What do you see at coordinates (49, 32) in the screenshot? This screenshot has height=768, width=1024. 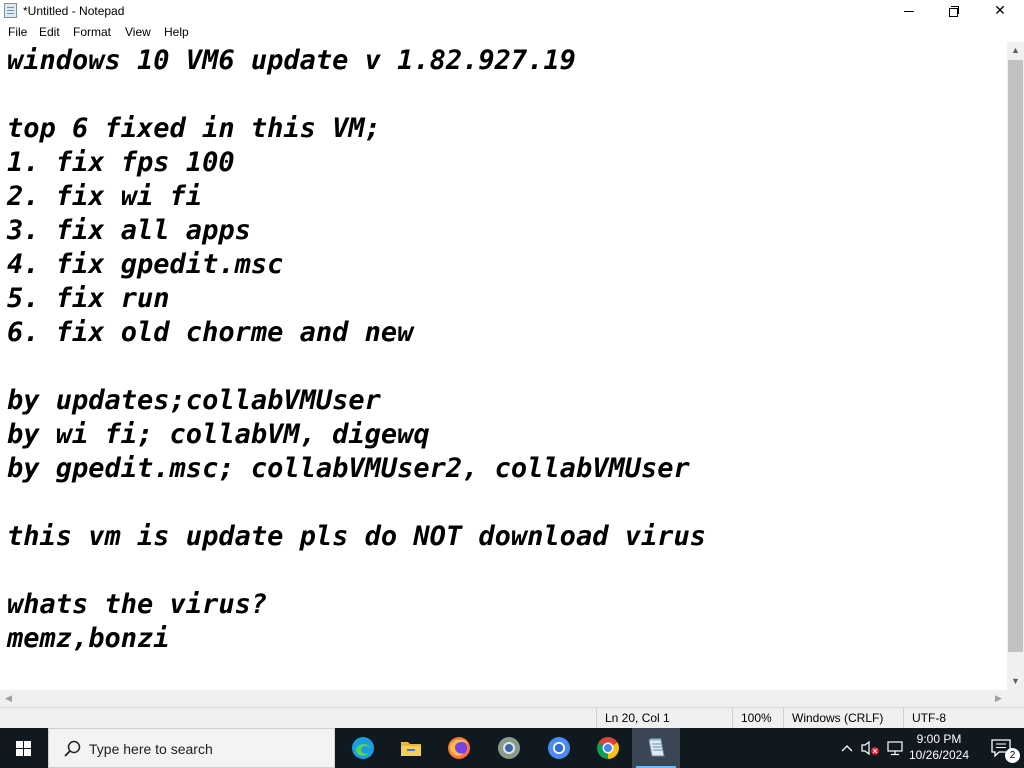 I see `menu-edit: Edit` at bounding box center [49, 32].